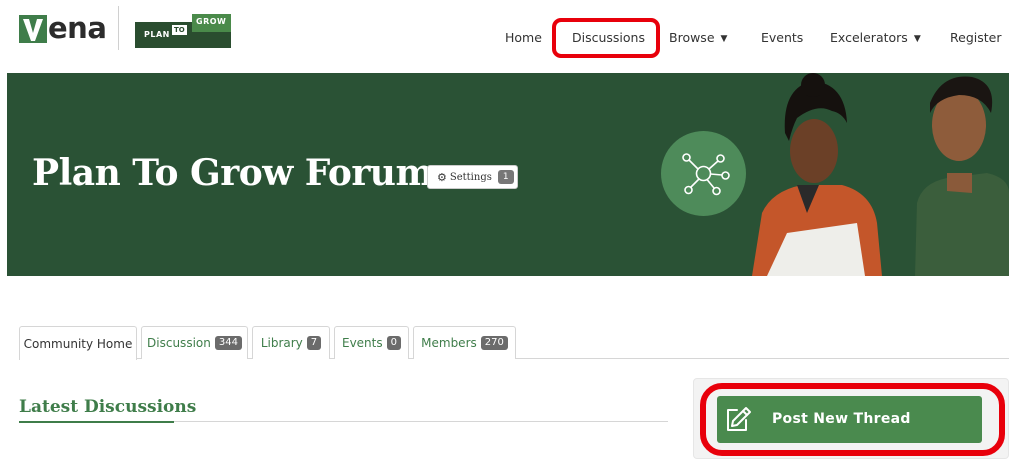 The height and width of the screenshot is (459, 1009). I want to click on tab-library: Library 7, so click(291, 342).